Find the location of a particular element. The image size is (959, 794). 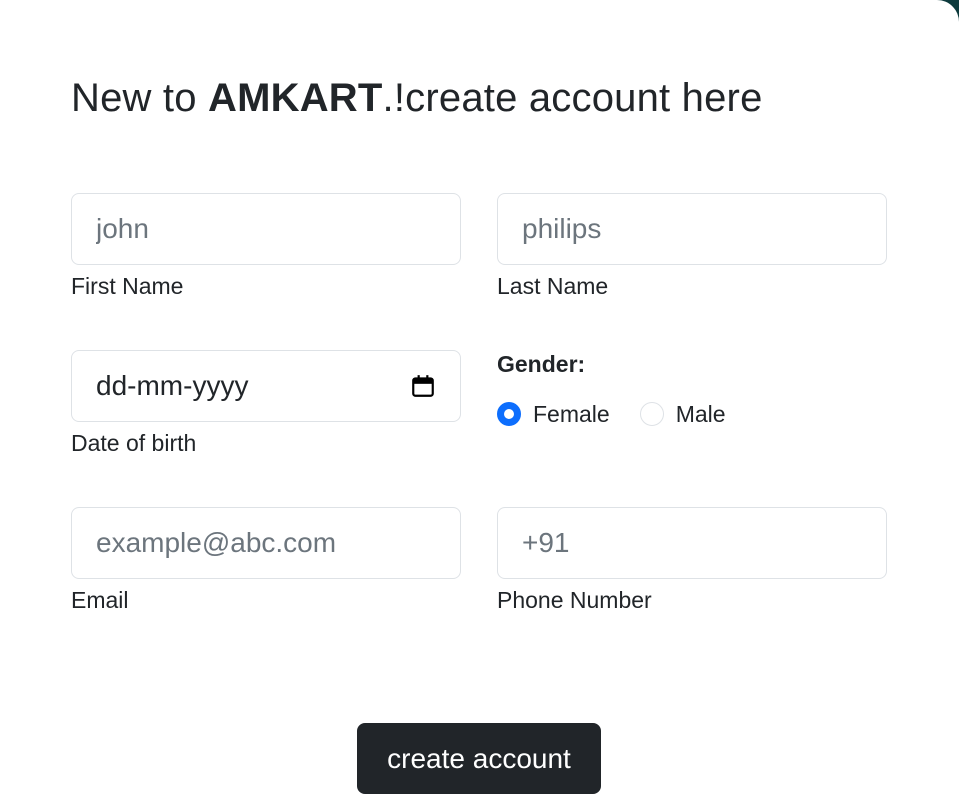

male-label: Male is located at coordinates (700, 414).